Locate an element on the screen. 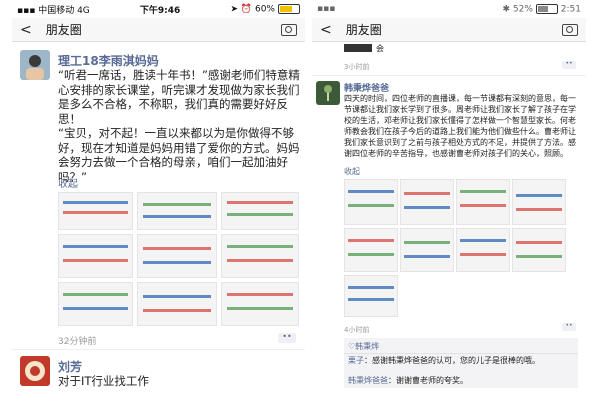 Image resolution: width=612 pixels, height=407 pixels. person-icon is located at coordinates (35, 67).